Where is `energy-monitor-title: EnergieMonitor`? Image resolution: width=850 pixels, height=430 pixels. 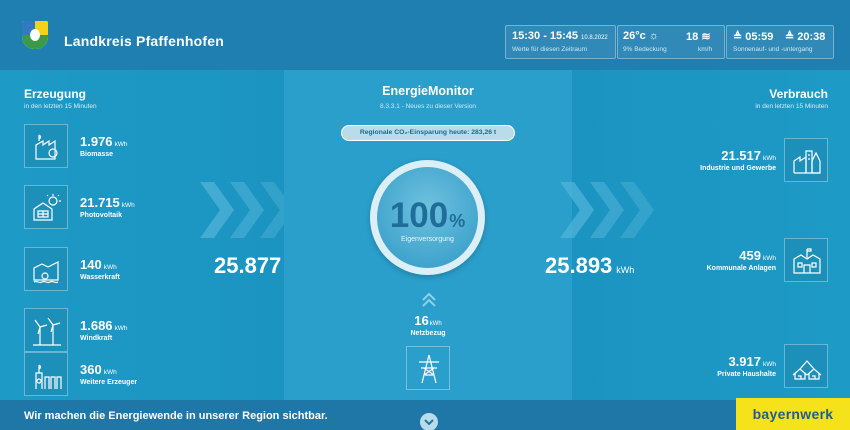
energy-monitor-title: EnergieMonitor is located at coordinates (428, 91).